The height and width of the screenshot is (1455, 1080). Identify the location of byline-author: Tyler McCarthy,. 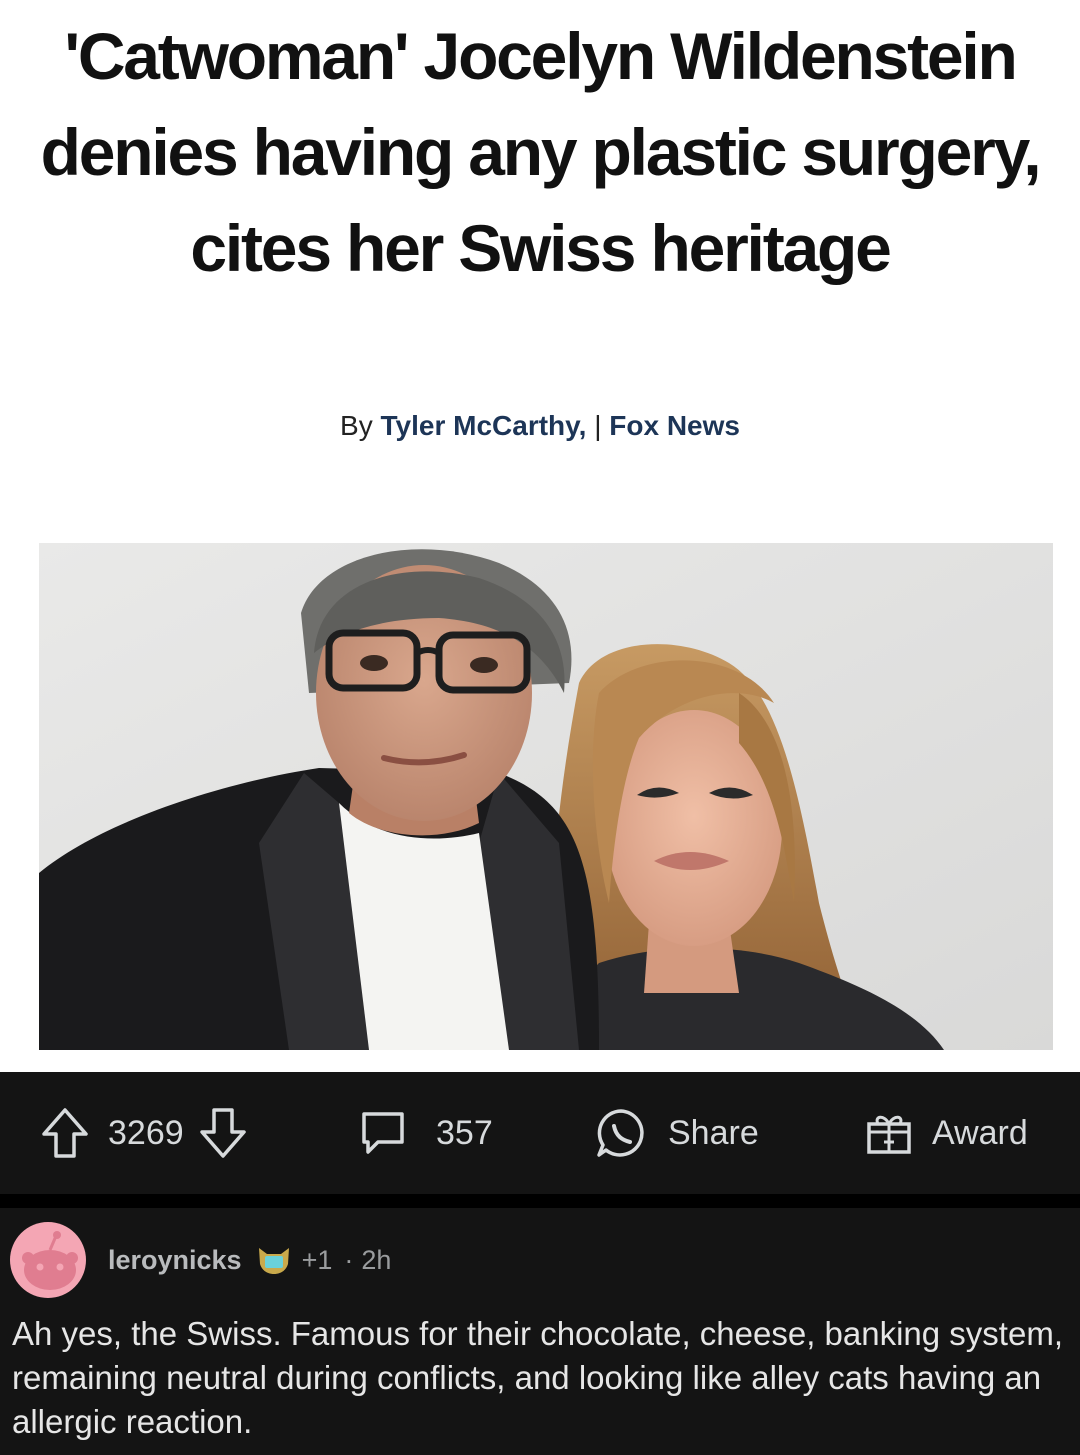
(484, 425).